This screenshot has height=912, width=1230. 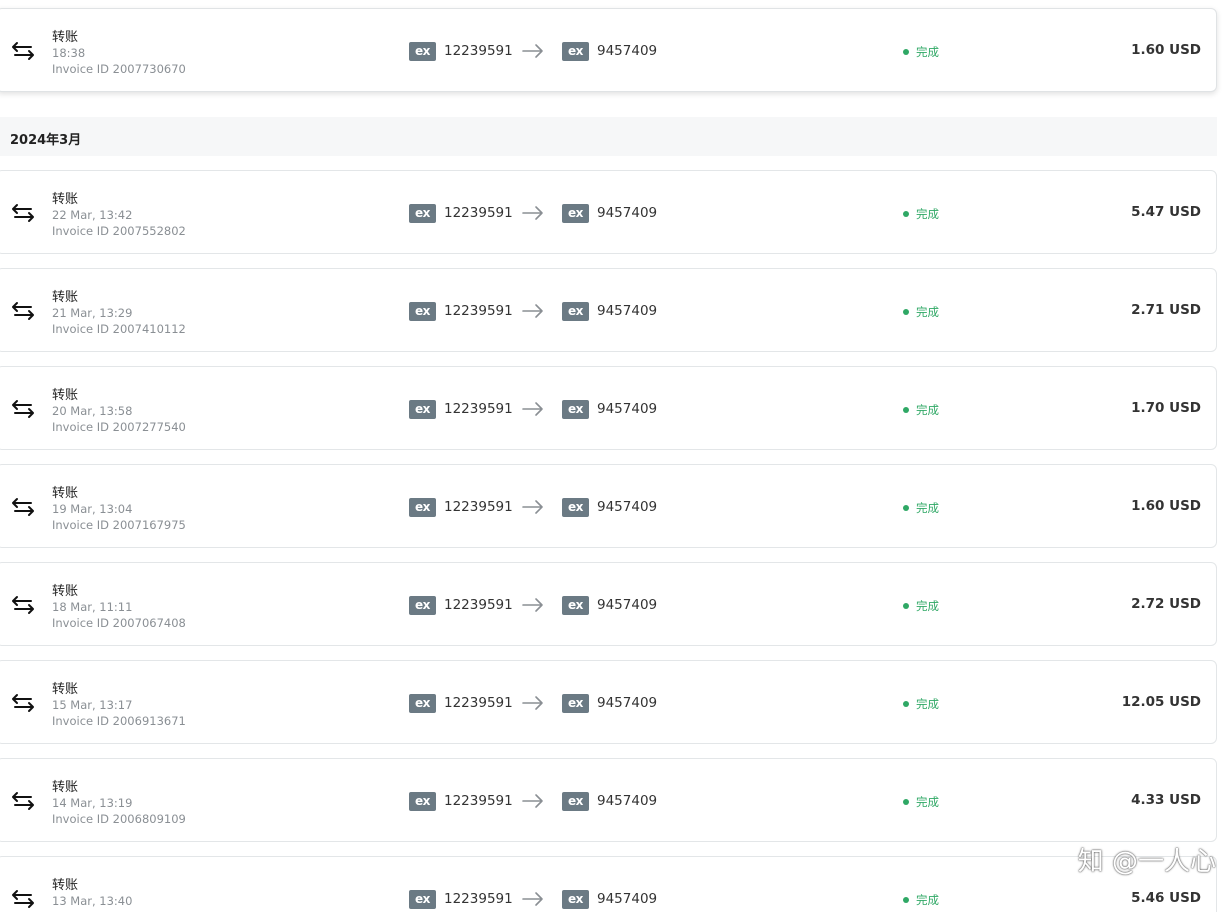 I want to click on transaction-amount: 4.33 USD, so click(x=1166, y=800).